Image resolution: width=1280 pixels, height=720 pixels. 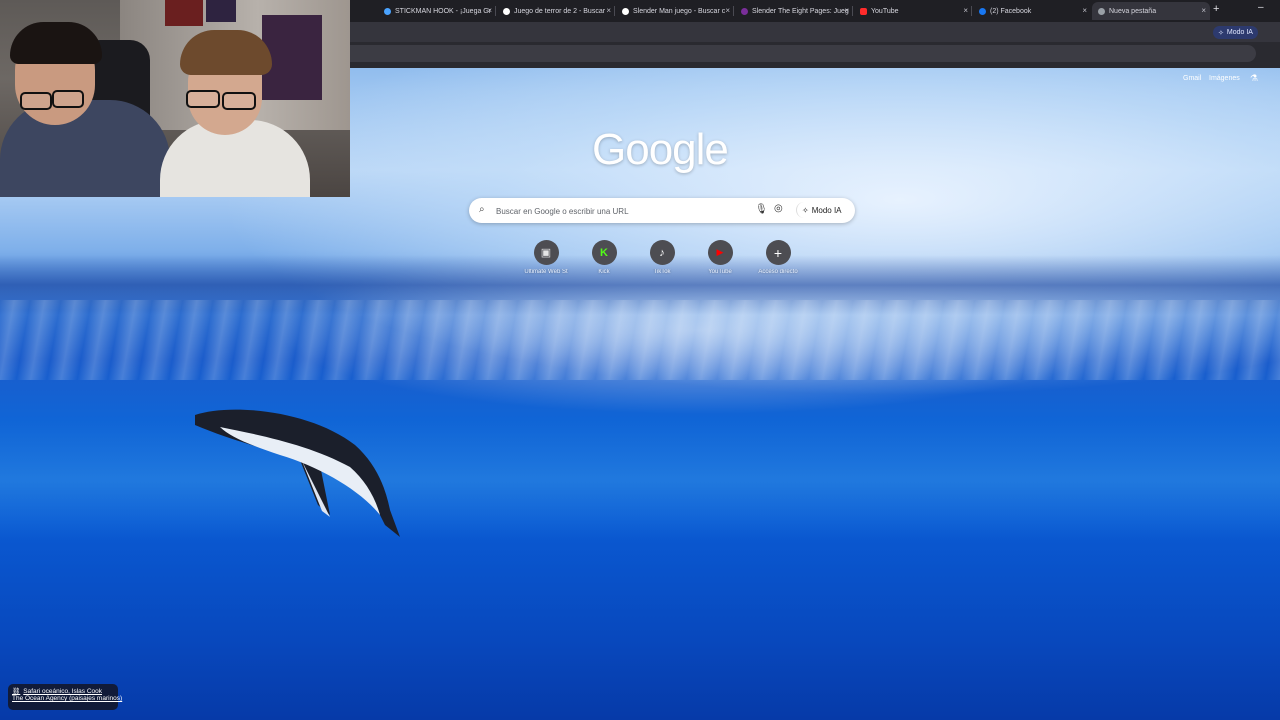 I want to click on youtube-icon: ▶, so click(x=720, y=252).